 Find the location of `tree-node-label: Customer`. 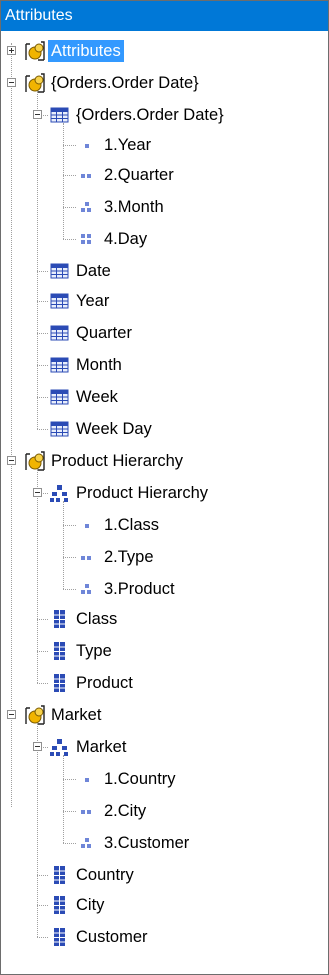

tree-node-label: Customer is located at coordinates (112, 937).